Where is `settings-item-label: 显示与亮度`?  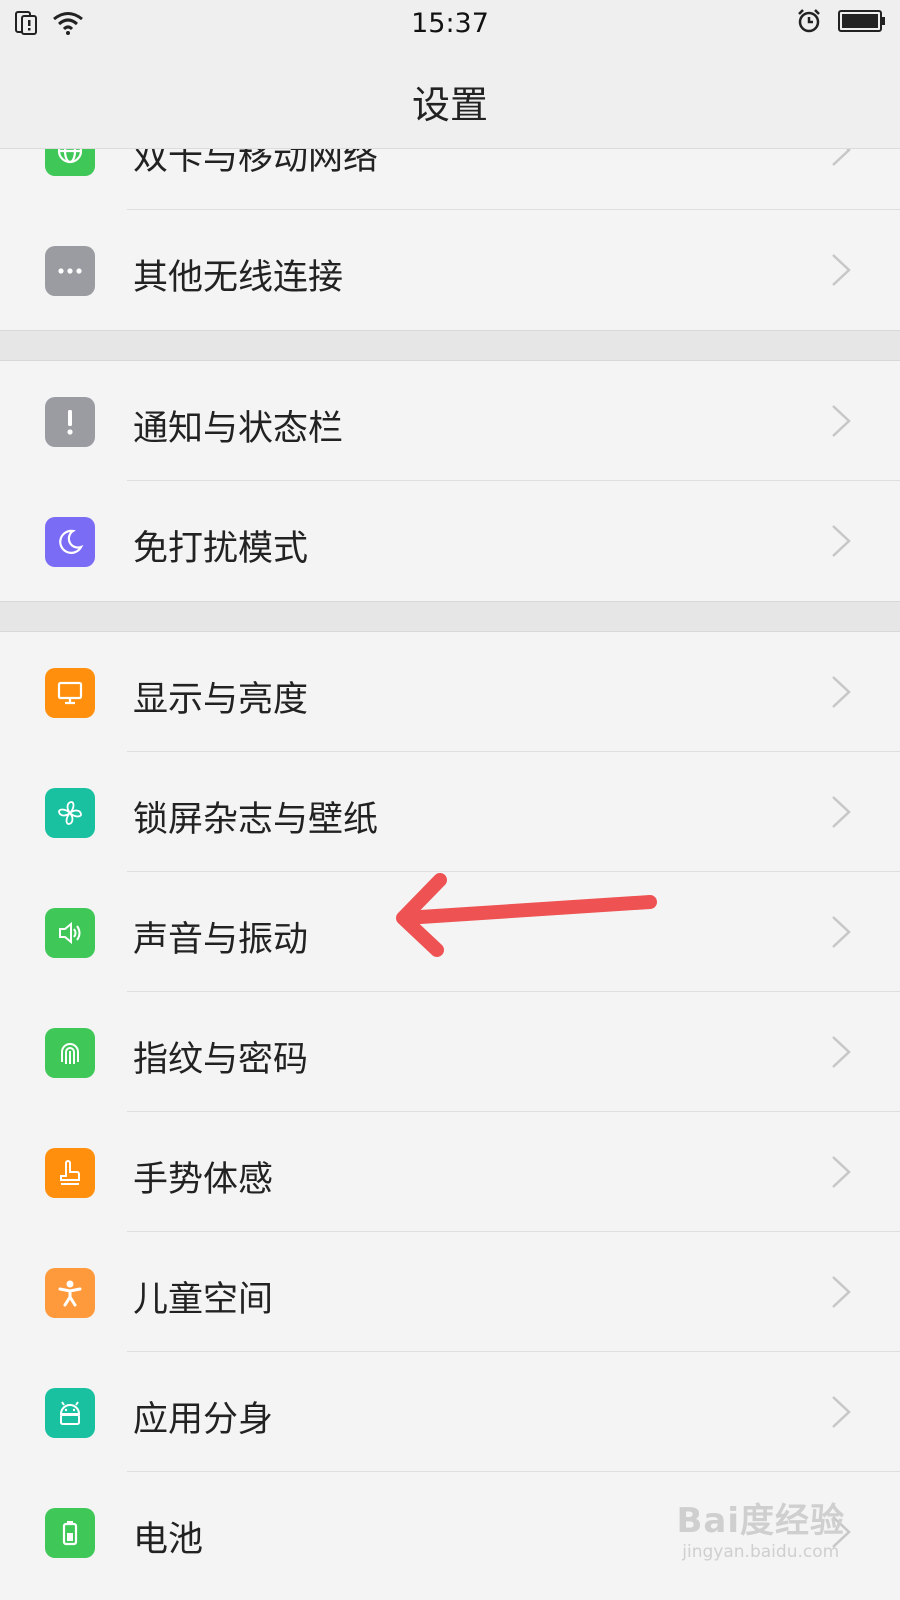 settings-item-label: 显示与亮度 is located at coordinates (221, 700).